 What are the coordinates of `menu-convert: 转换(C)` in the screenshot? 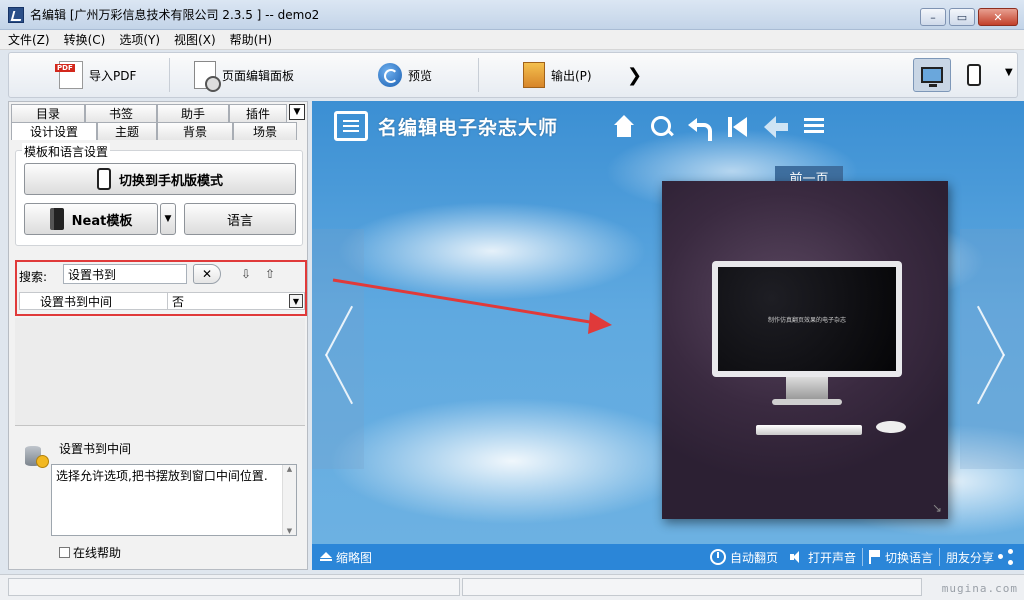 It's located at (85, 39).